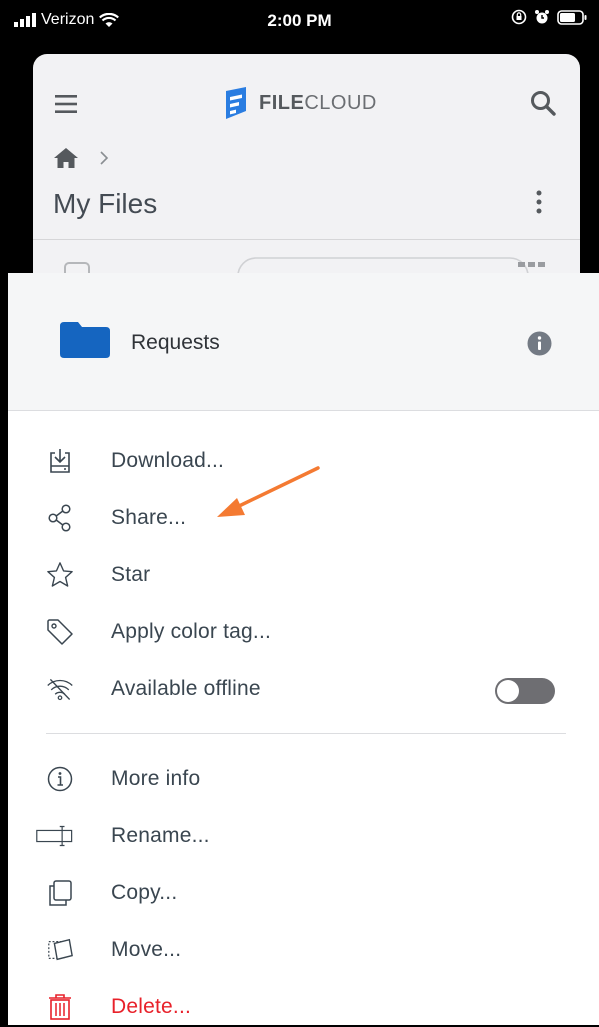  Describe the element at coordinates (85, 340) in the screenshot. I see `folder-icon` at that location.